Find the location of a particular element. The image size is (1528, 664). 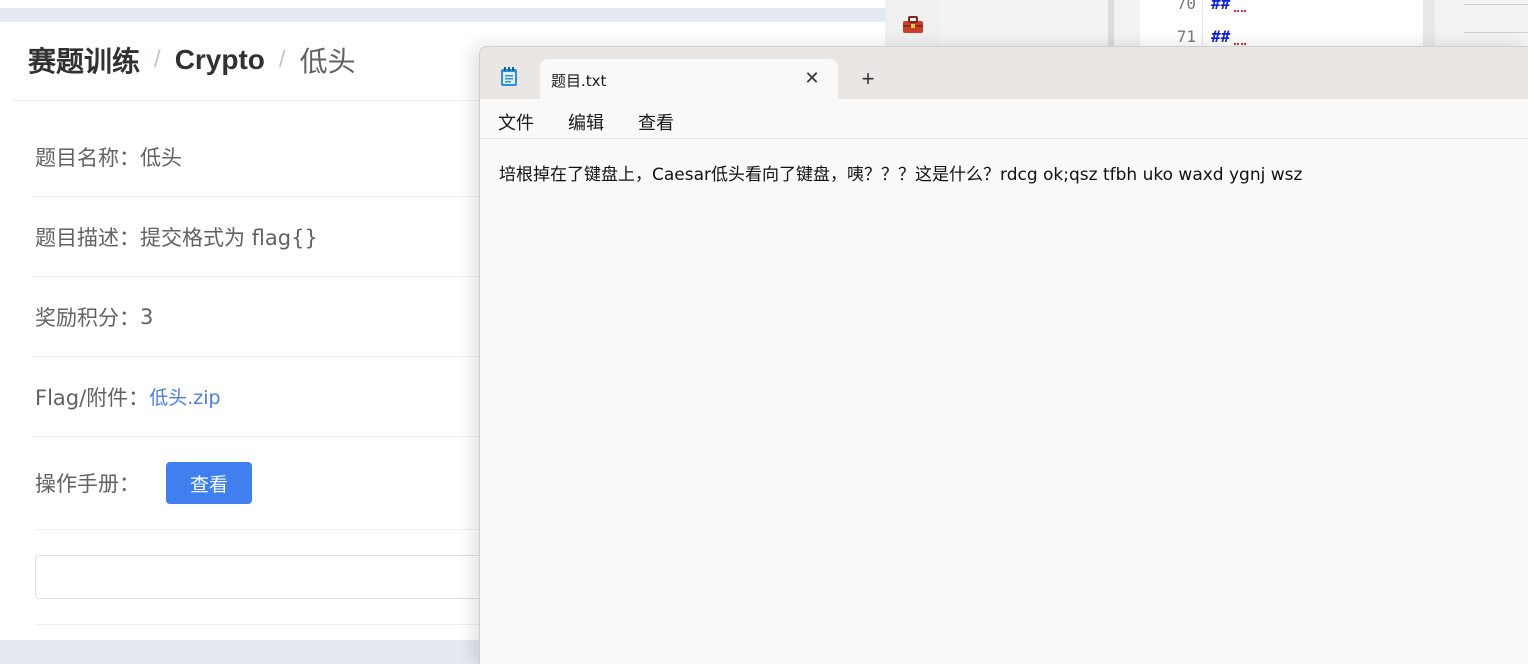

challenge-desc-value: 提交格式为 flag{} is located at coordinates (229, 237).